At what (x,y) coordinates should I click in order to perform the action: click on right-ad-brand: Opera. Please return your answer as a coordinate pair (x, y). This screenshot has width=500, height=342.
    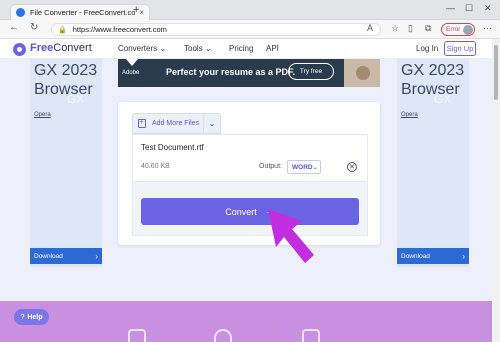
    Looking at the image, I should click on (409, 115).